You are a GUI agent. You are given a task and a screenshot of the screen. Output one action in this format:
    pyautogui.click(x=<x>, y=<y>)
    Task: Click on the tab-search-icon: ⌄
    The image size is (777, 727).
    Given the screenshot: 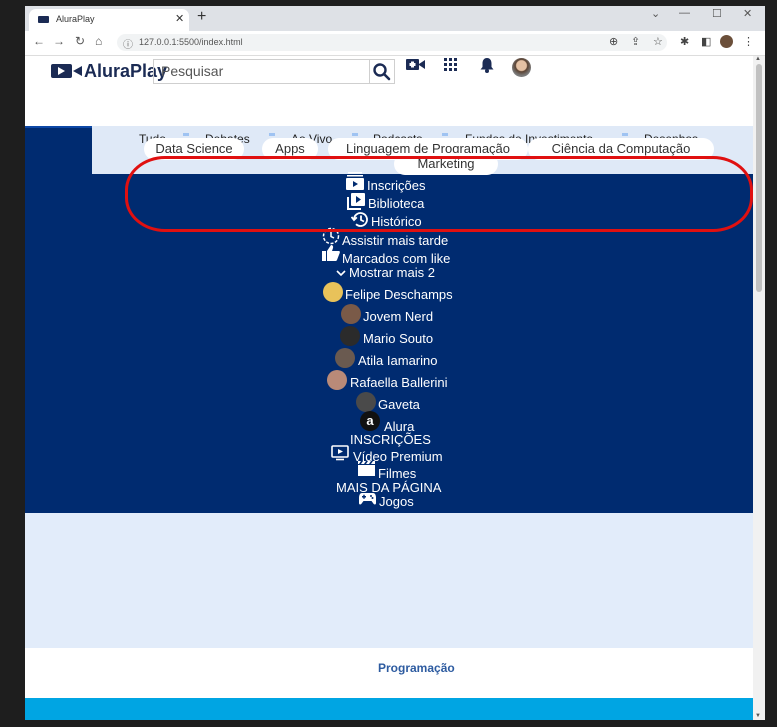 What is the action you would take?
    pyautogui.click(x=655, y=13)
    